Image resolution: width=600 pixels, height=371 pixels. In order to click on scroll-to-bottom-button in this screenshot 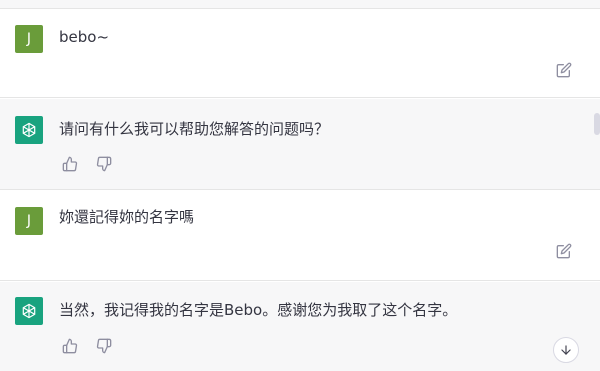, I will do `click(566, 350)`.